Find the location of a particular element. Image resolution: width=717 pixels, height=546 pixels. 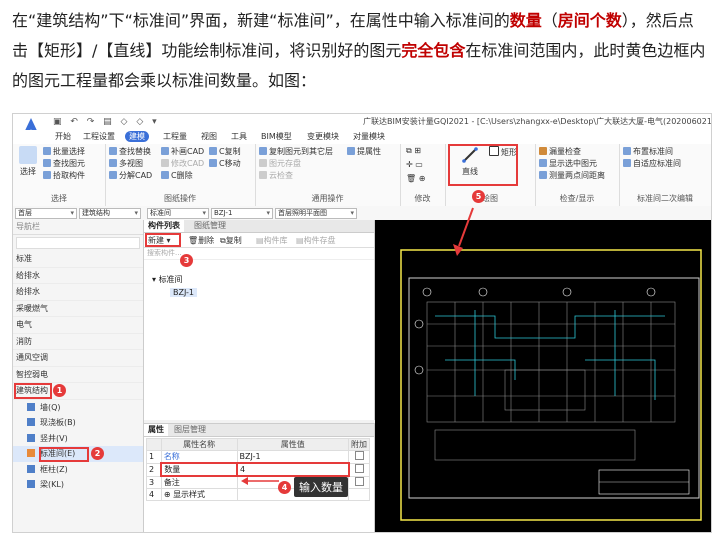

explode-cad-button: 分解CAD is located at coordinates (130, 175).